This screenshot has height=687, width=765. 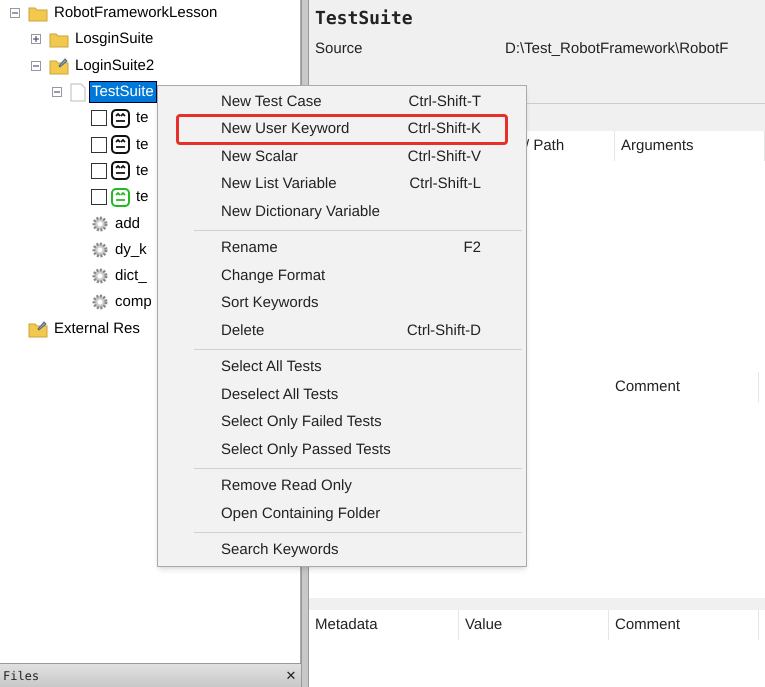 What do you see at coordinates (21, 676) in the screenshot?
I see `panel-title: Files` at bounding box center [21, 676].